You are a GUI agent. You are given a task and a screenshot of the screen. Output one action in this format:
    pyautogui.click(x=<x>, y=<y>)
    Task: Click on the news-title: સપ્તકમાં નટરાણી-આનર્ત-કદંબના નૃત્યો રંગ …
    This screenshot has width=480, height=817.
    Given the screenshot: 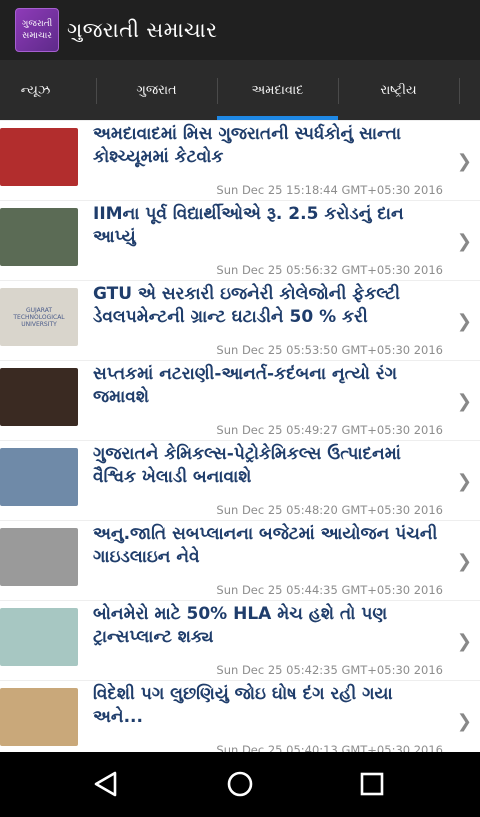 What is the action you would take?
    pyautogui.click(x=268, y=386)
    